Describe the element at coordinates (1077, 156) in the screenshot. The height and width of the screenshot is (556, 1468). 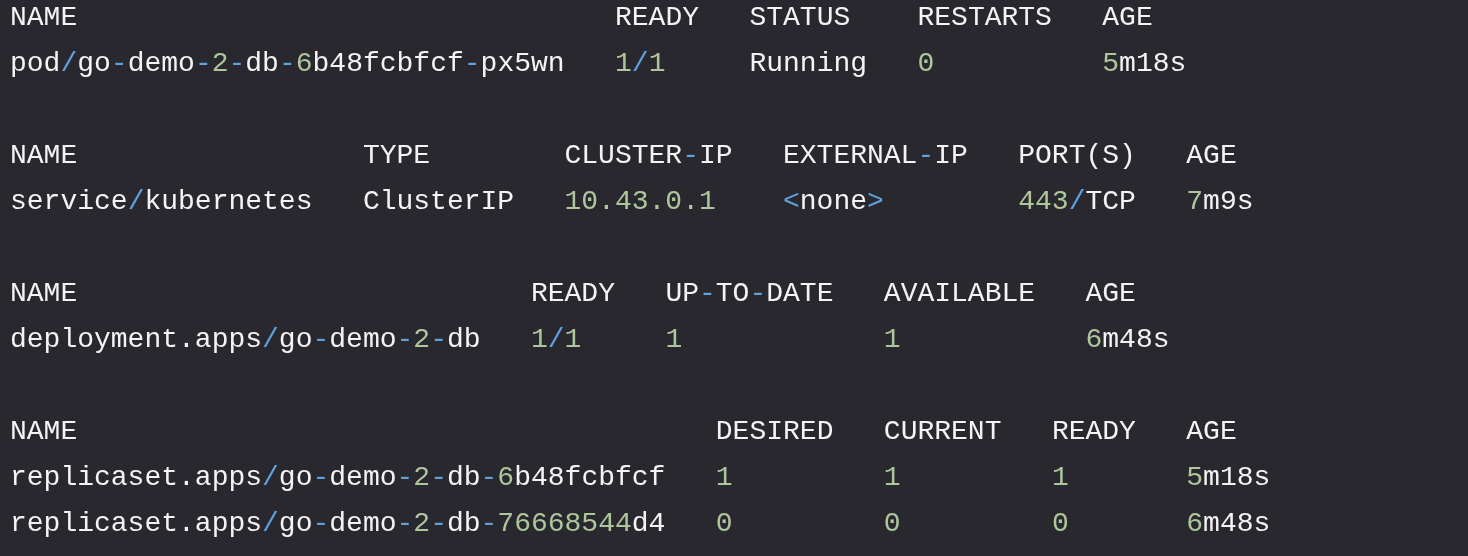
I see `column-header: PORT(S)` at that location.